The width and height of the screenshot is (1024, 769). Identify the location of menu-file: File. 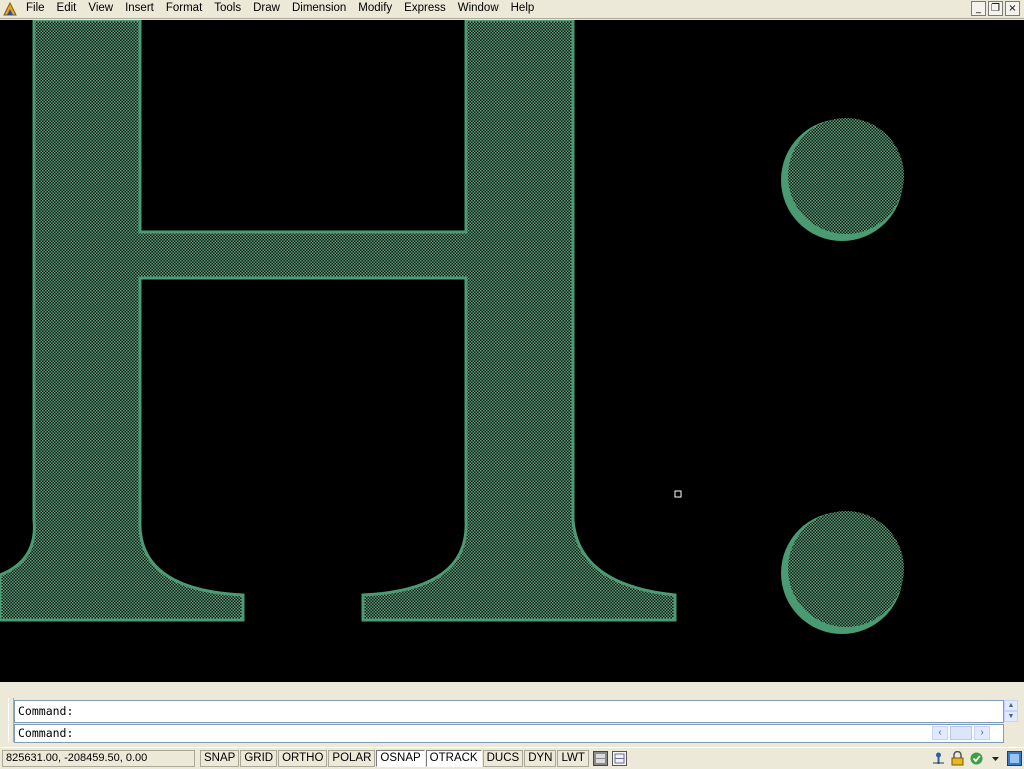
(35, 9).